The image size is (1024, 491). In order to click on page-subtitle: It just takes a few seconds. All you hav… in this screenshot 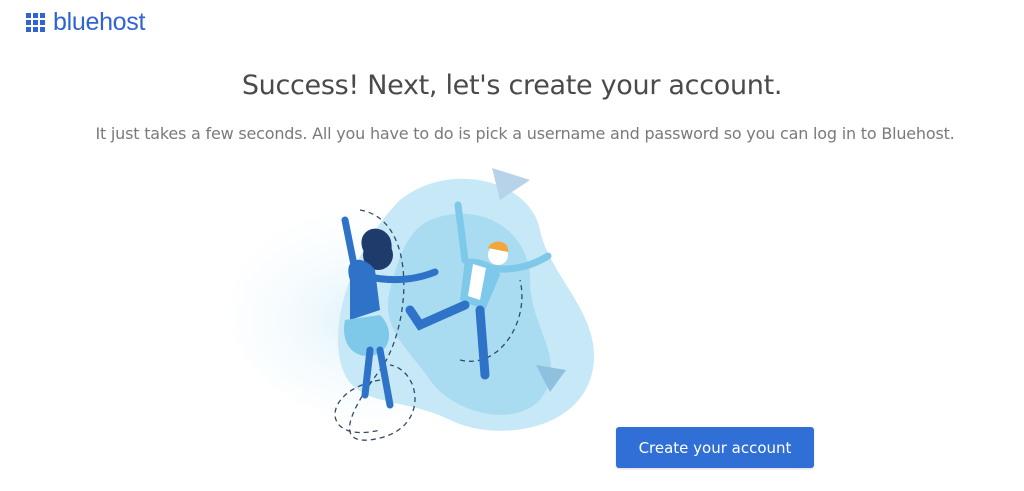, I will do `click(525, 133)`.